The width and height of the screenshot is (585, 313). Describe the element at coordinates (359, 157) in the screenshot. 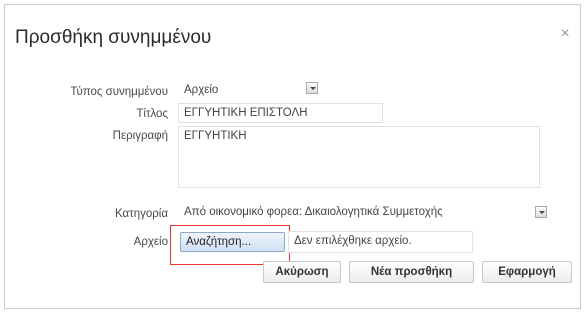

I see `description-textarea: ΕΓΓΥΗΤΙΚΗ` at that location.